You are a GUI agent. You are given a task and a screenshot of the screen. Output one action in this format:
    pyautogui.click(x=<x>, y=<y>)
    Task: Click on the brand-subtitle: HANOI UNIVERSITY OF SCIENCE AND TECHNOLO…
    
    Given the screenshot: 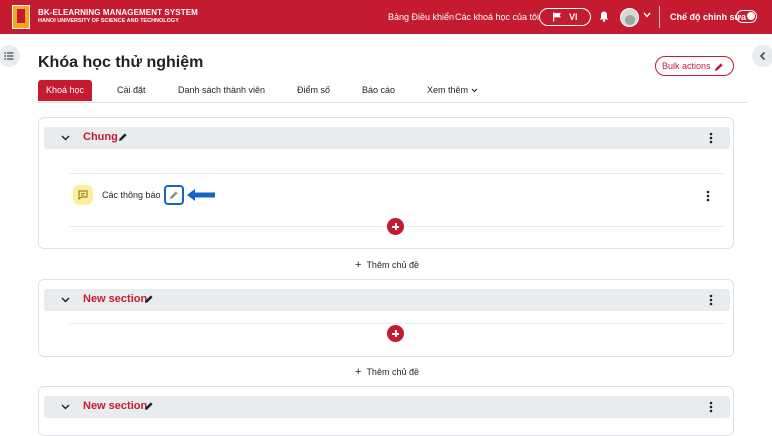 What is the action you would take?
    pyautogui.click(x=108, y=21)
    